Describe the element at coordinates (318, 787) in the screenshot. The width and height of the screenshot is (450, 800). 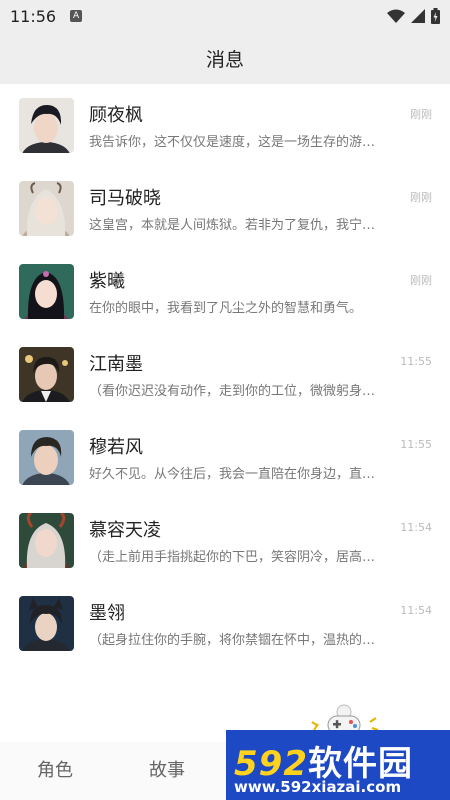
I see `watermark-url: www.592xiazai.com` at that location.